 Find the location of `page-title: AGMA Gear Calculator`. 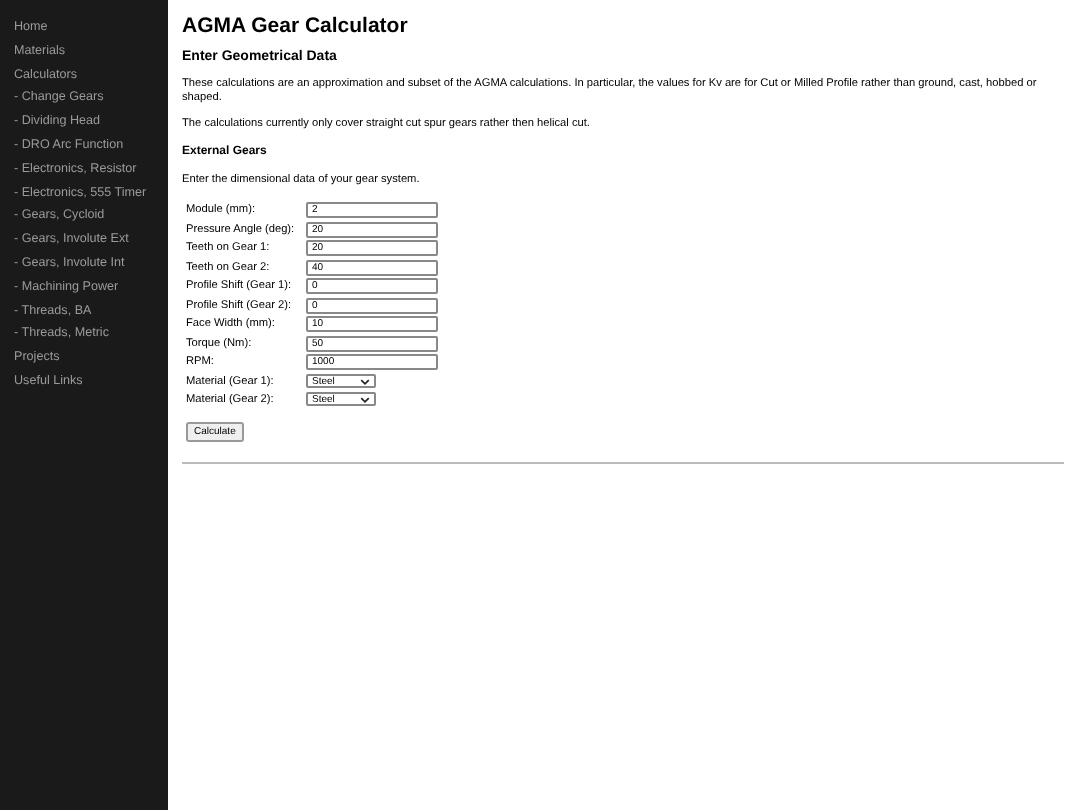

page-title: AGMA Gear Calculator is located at coordinates (295, 26).